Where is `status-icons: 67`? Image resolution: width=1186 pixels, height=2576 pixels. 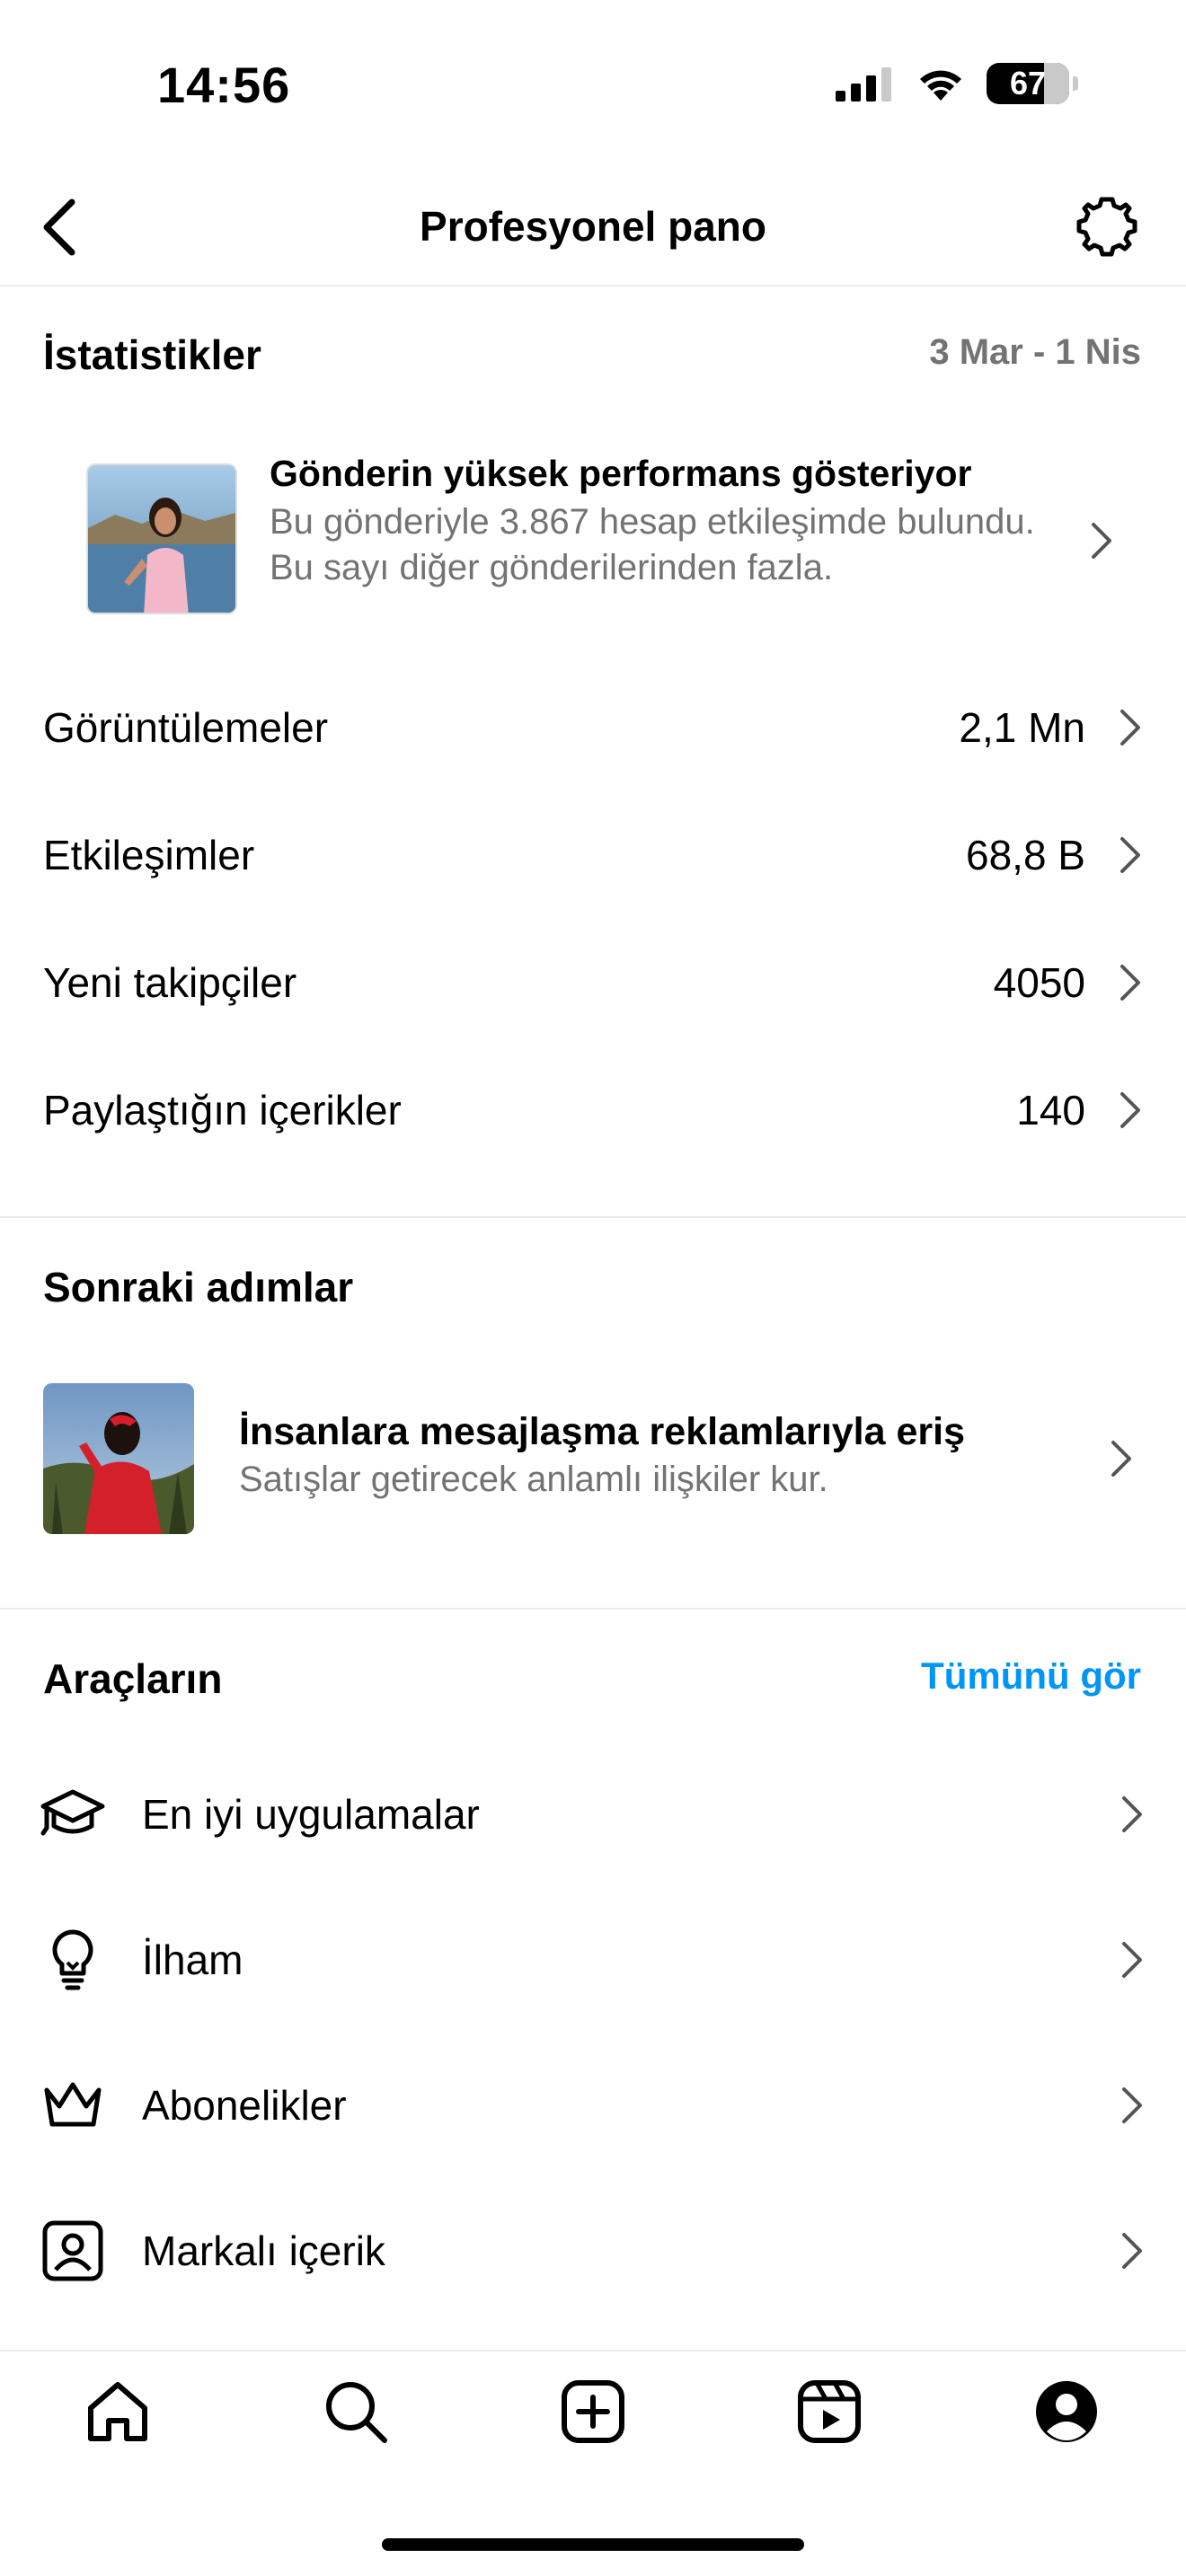
status-icons: 67 is located at coordinates (957, 83).